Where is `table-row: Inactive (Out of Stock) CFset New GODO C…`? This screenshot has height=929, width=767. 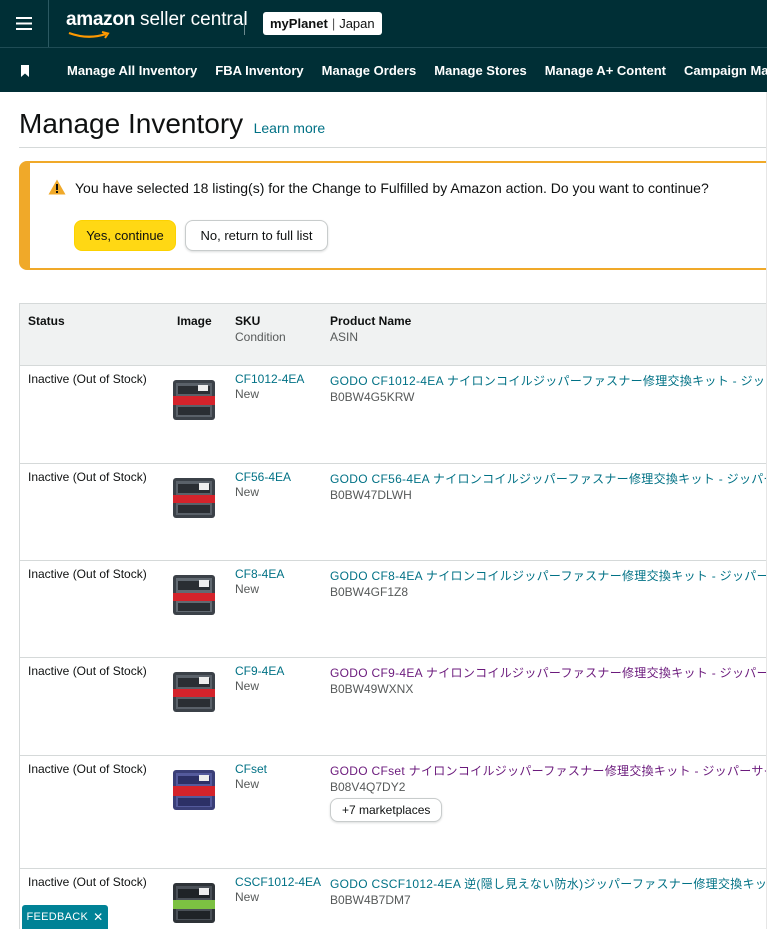
table-row: Inactive (Out of Stock) CFset New GODO C… is located at coordinates (393, 812).